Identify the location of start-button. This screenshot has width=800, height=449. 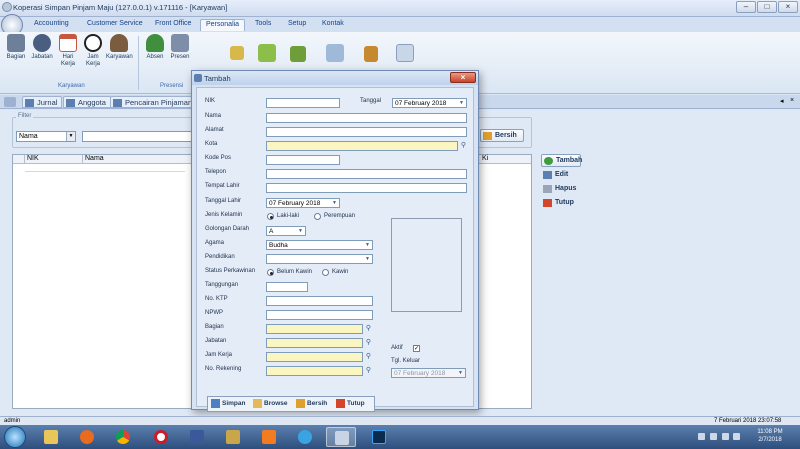
(15, 437).